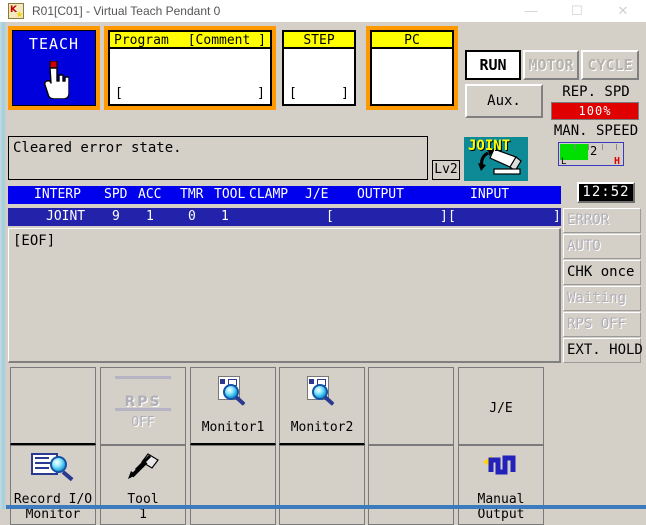 Image resolution: width=646 pixels, height=525 pixels. Describe the element at coordinates (319, 94) in the screenshot. I see `step-field-value: [ ]` at that location.